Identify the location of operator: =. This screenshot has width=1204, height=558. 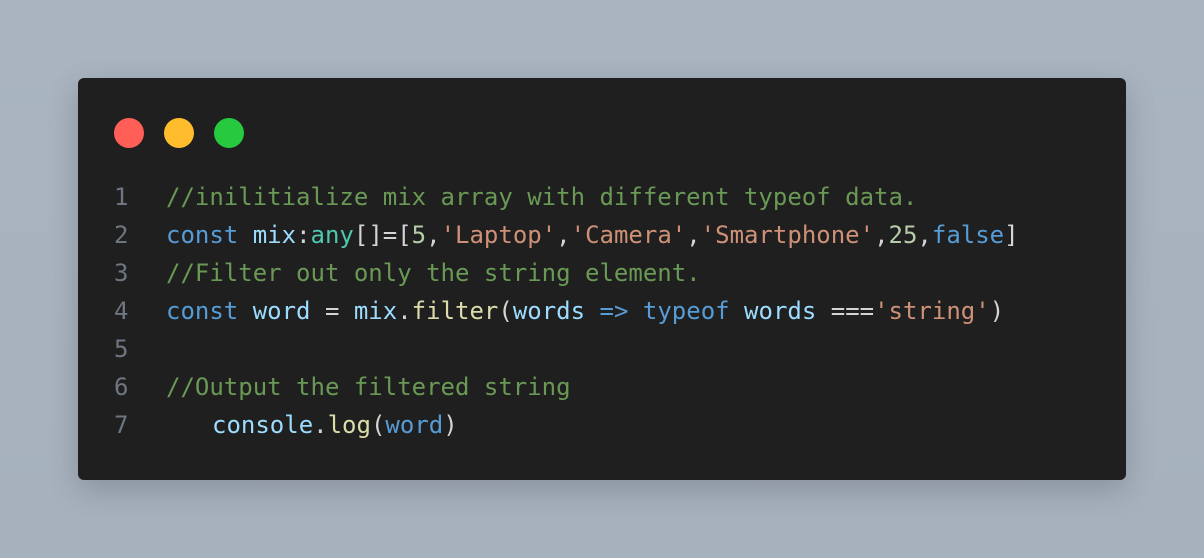
(332, 311).